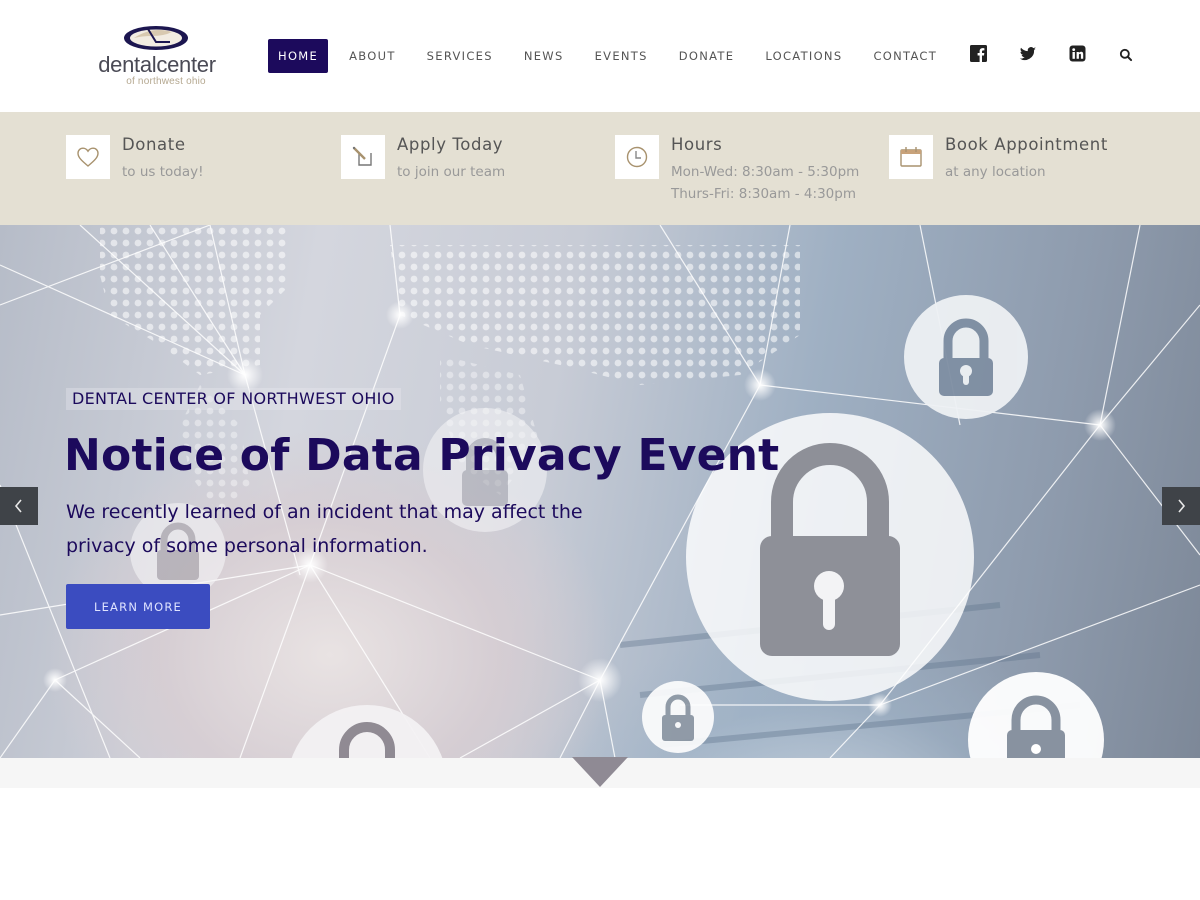  Describe the element at coordinates (298, 56) in the screenshot. I see `nav-home: HOME` at that location.